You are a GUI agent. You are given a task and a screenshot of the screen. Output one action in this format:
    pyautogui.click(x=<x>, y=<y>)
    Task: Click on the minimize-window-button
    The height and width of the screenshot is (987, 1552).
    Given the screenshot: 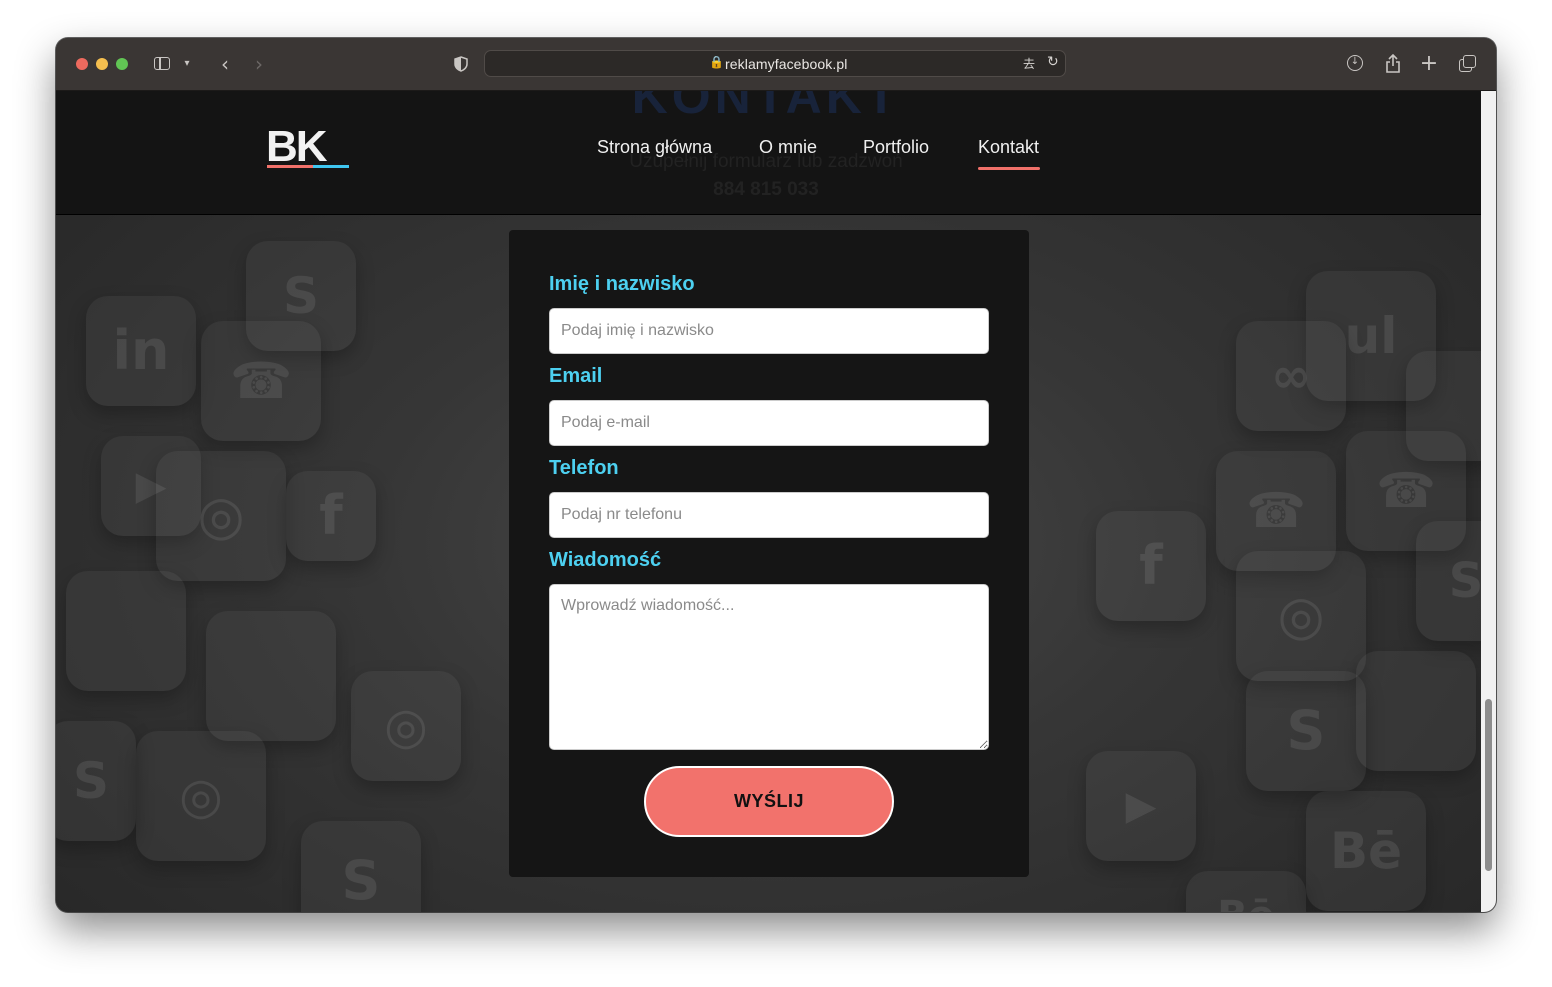 What is the action you would take?
    pyautogui.click(x=102, y=64)
    